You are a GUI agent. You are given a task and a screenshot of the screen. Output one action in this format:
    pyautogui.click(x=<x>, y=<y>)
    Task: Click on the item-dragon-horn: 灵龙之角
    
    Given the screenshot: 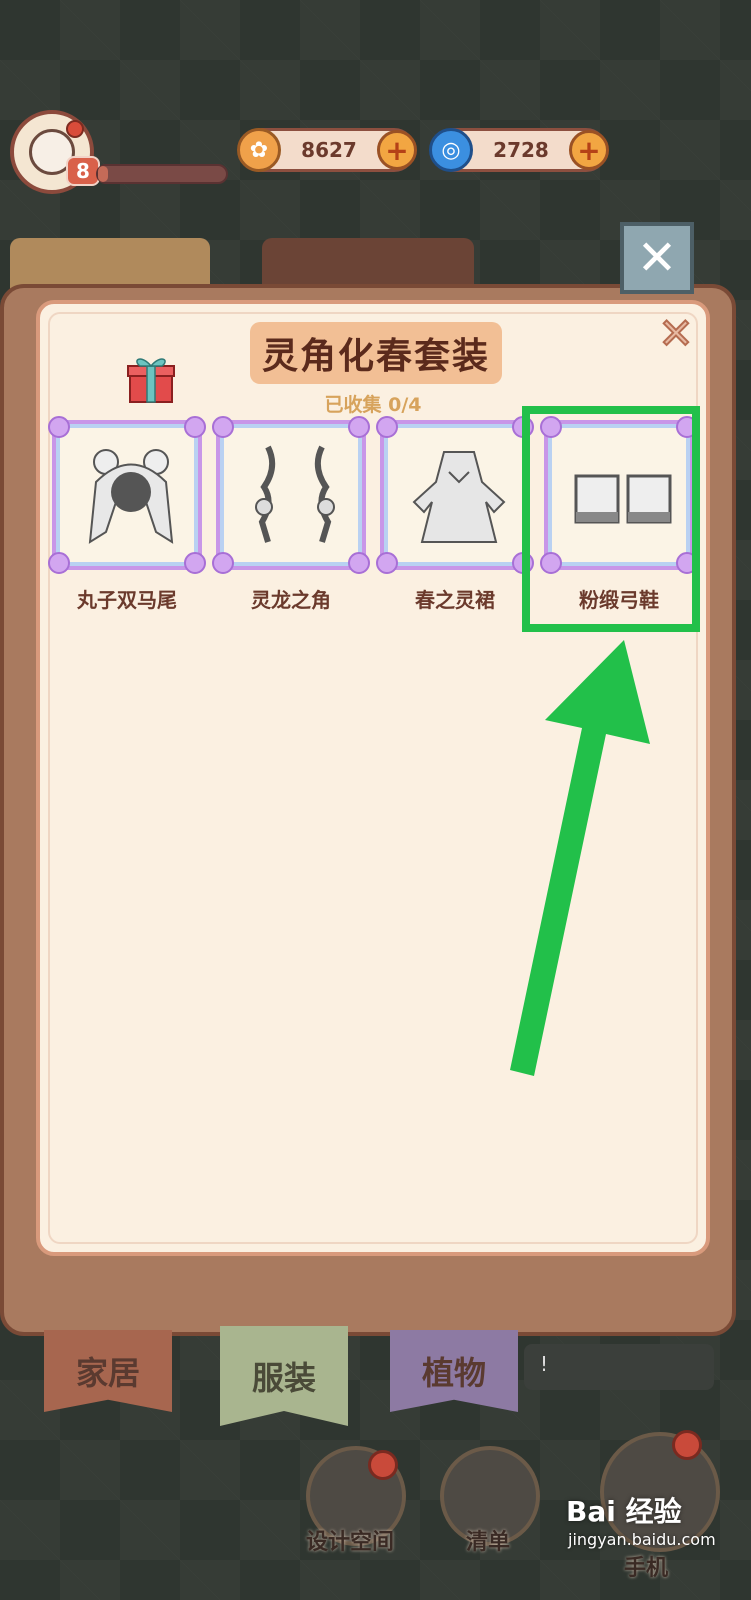 What is the action you would take?
    pyautogui.click(x=291, y=514)
    